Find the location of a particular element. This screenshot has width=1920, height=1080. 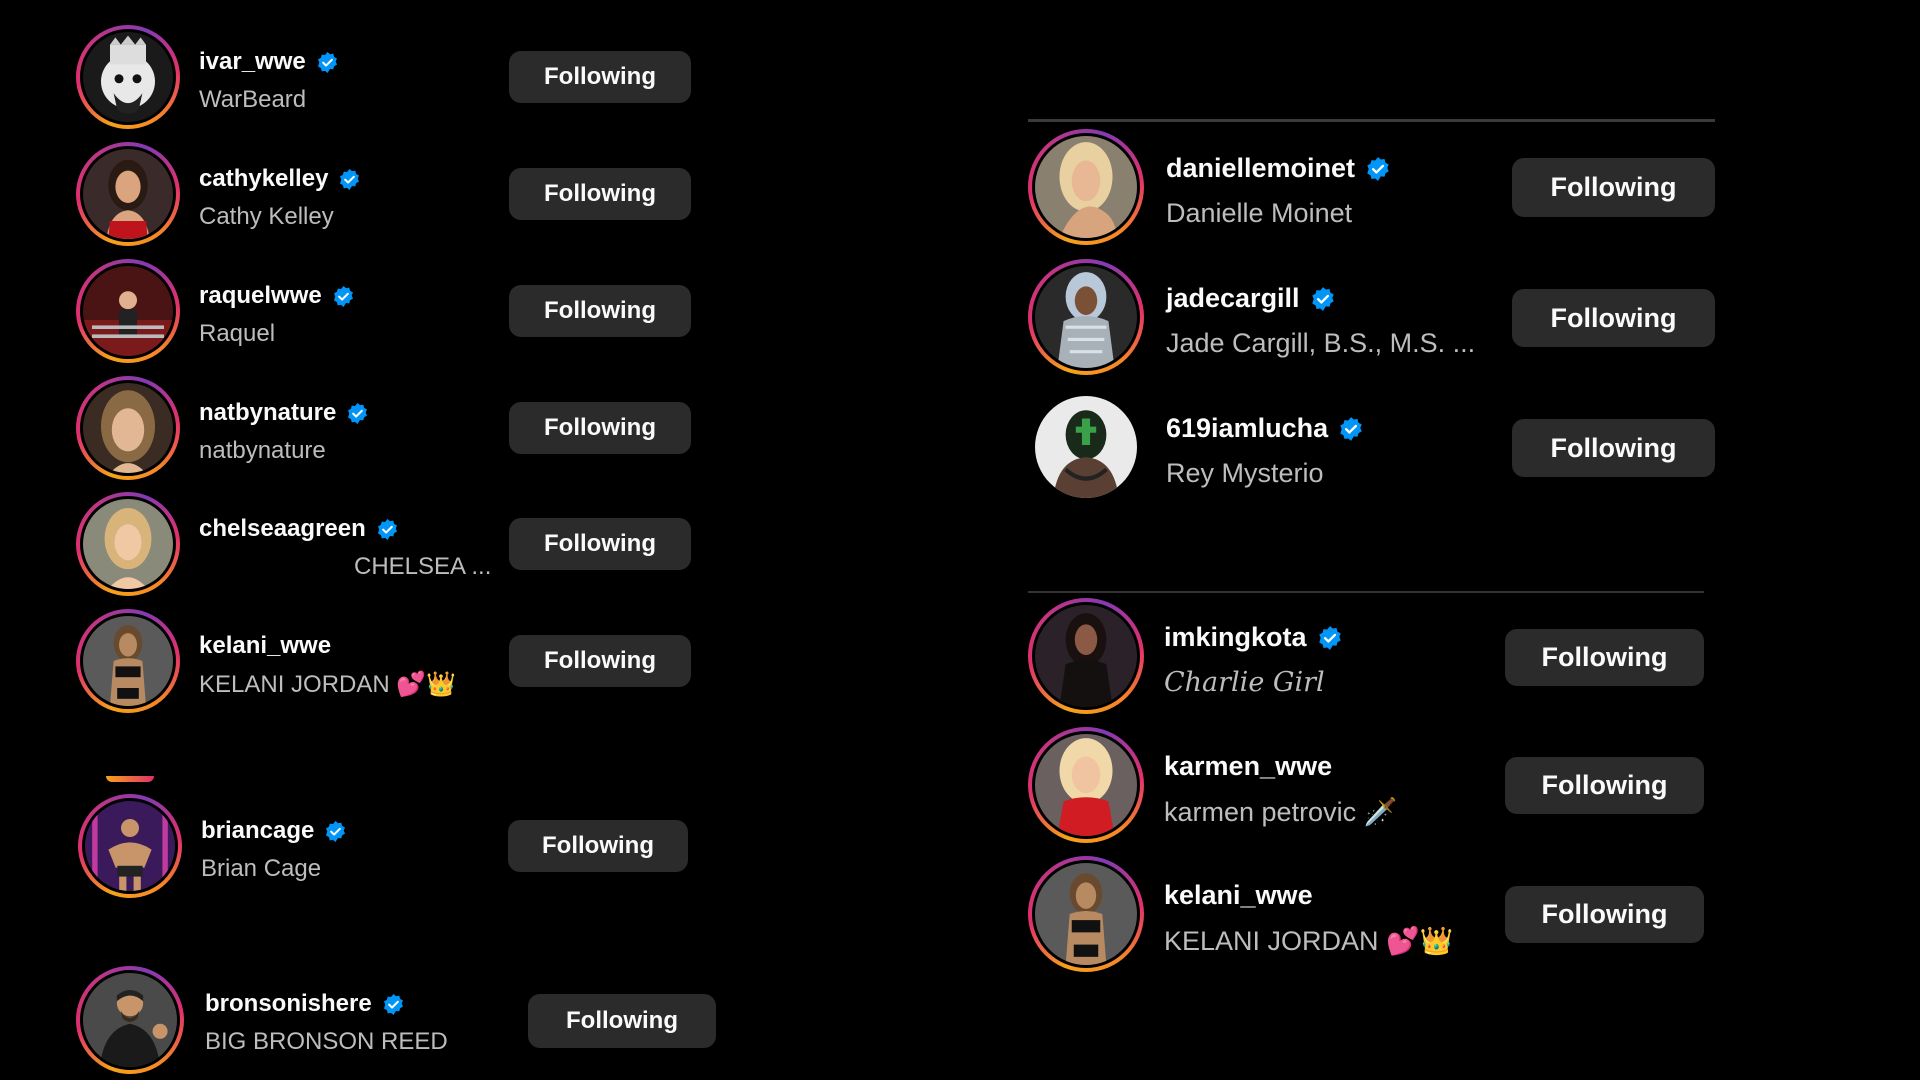

list-item: daniellemoinet Danielle Moinet Following is located at coordinates (1373, 189).